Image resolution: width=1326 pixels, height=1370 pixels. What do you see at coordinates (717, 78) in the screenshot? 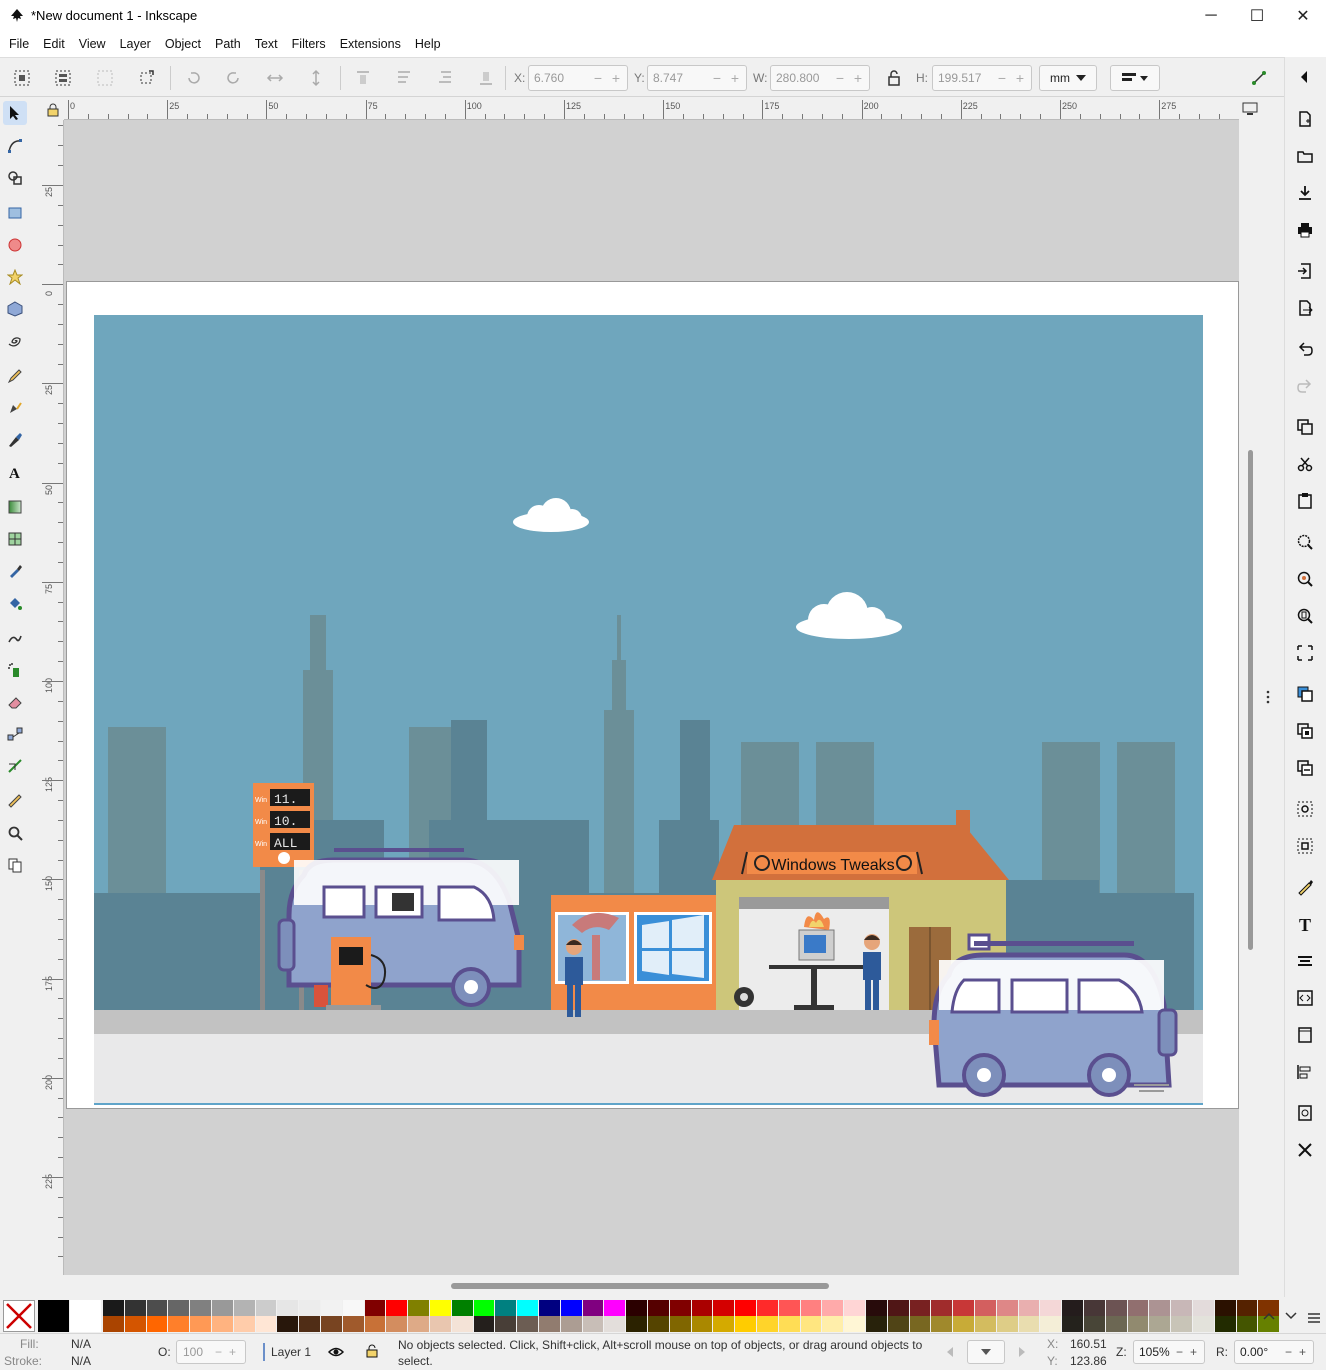
I see `y-decrement: −` at bounding box center [717, 78].